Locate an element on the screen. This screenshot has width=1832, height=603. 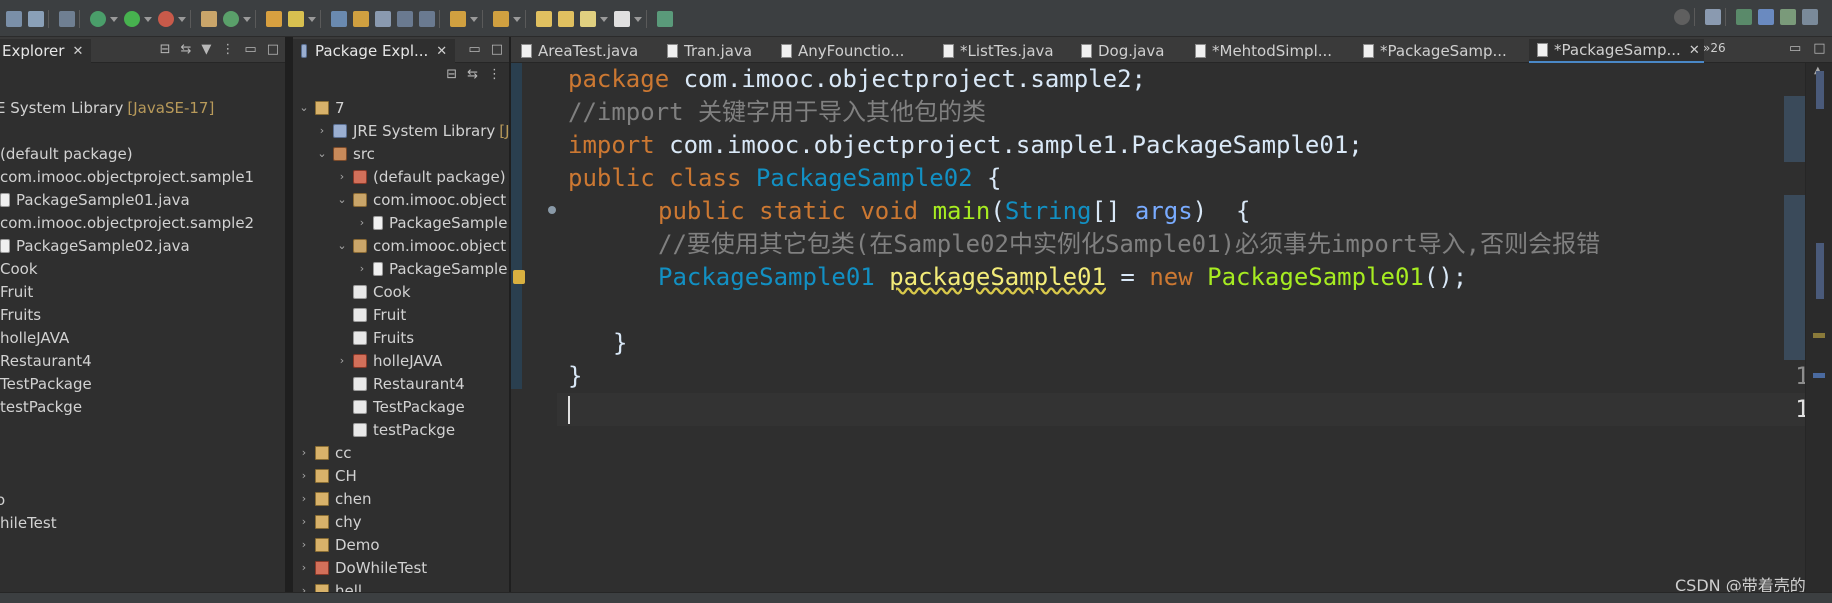
tree-item-project: › cc is located at coordinates (324, 453).